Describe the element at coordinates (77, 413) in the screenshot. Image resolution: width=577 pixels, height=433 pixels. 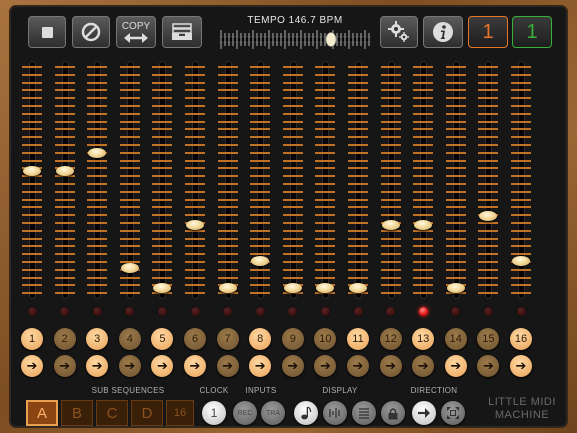
I see `sub-sequence-button-b: B` at that location.